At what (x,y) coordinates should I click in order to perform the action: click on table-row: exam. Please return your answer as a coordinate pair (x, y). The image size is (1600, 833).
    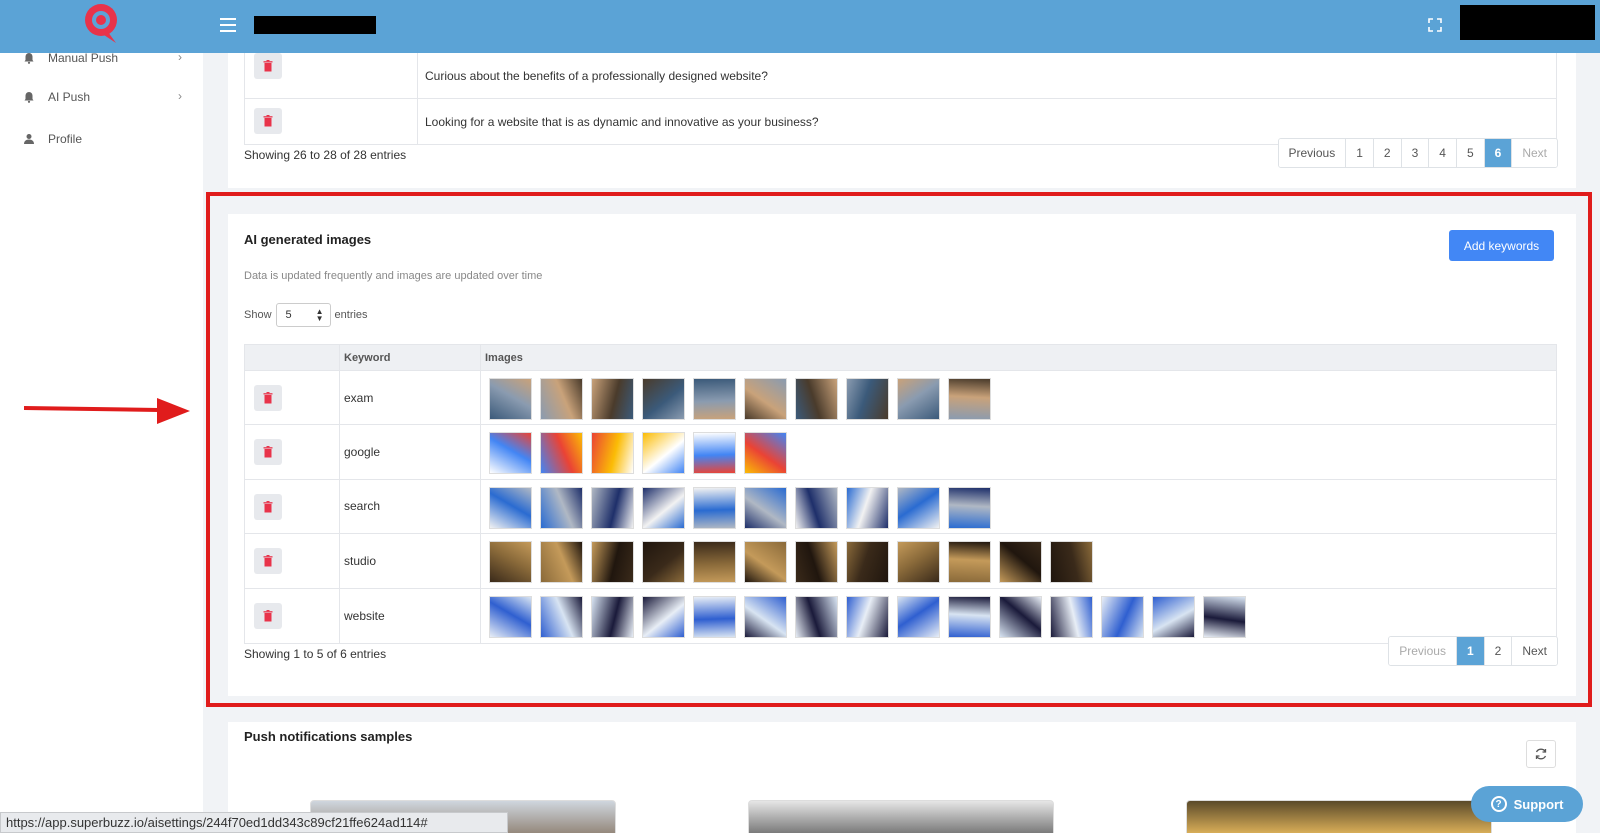
    Looking at the image, I should click on (900, 398).